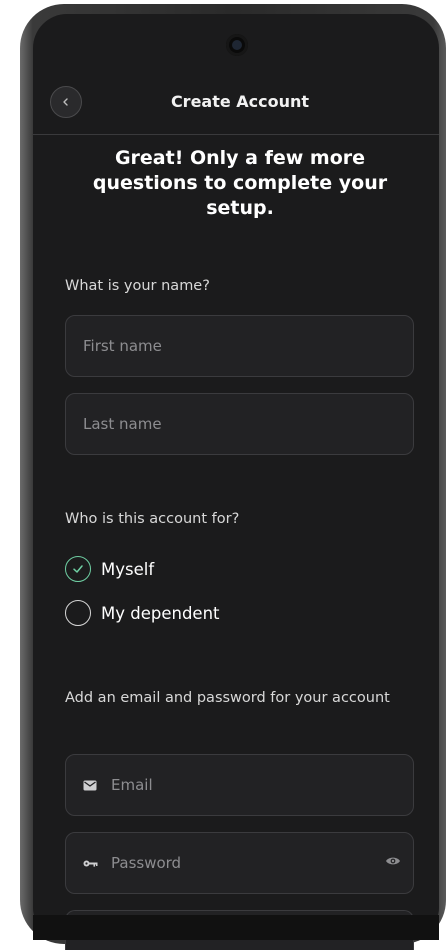 The image size is (446, 950). What do you see at coordinates (393, 861) in the screenshot?
I see `eye-icon` at bounding box center [393, 861].